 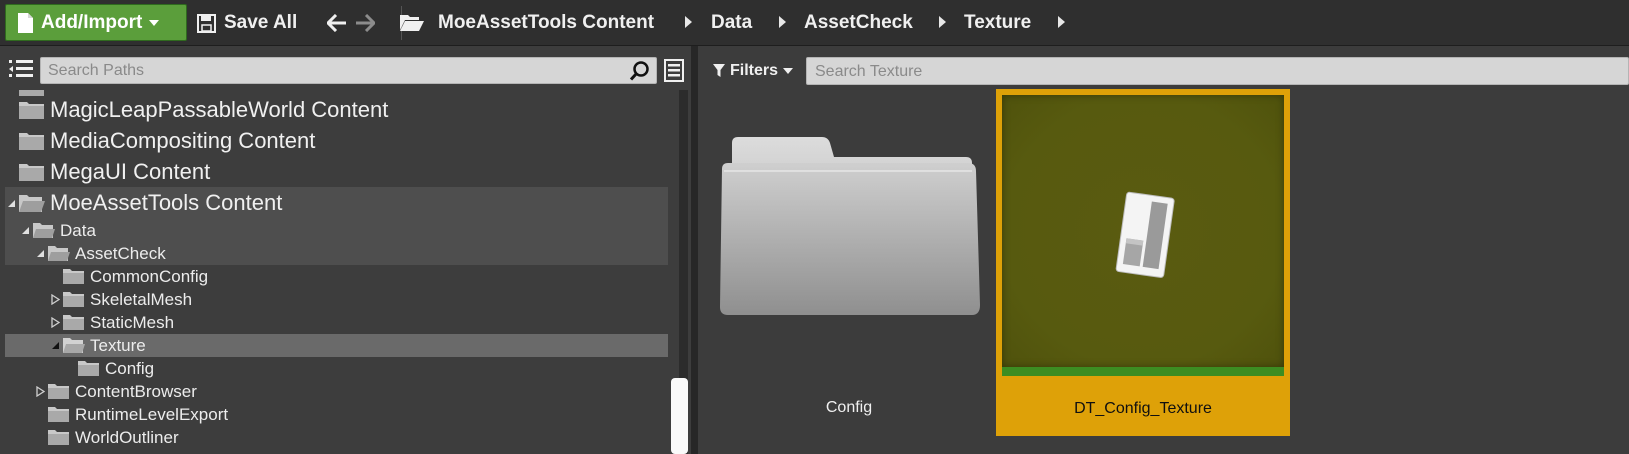 I want to click on add-import-label: Add/Import, so click(x=92, y=22).